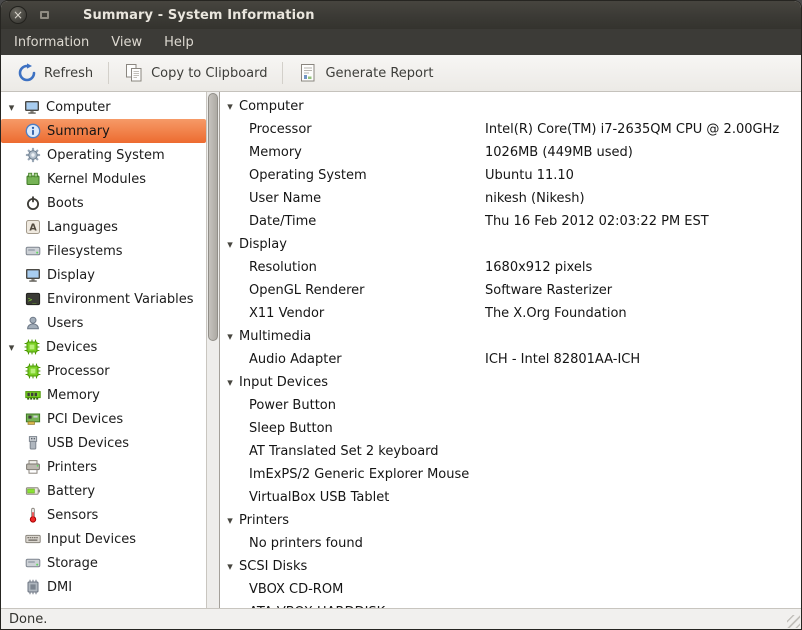 The height and width of the screenshot is (630, 802). What do you see at coordinates (103, 395) in the screenshot?
I see `sidebar-item-memory: Memory` at bounding box center [103, 395].